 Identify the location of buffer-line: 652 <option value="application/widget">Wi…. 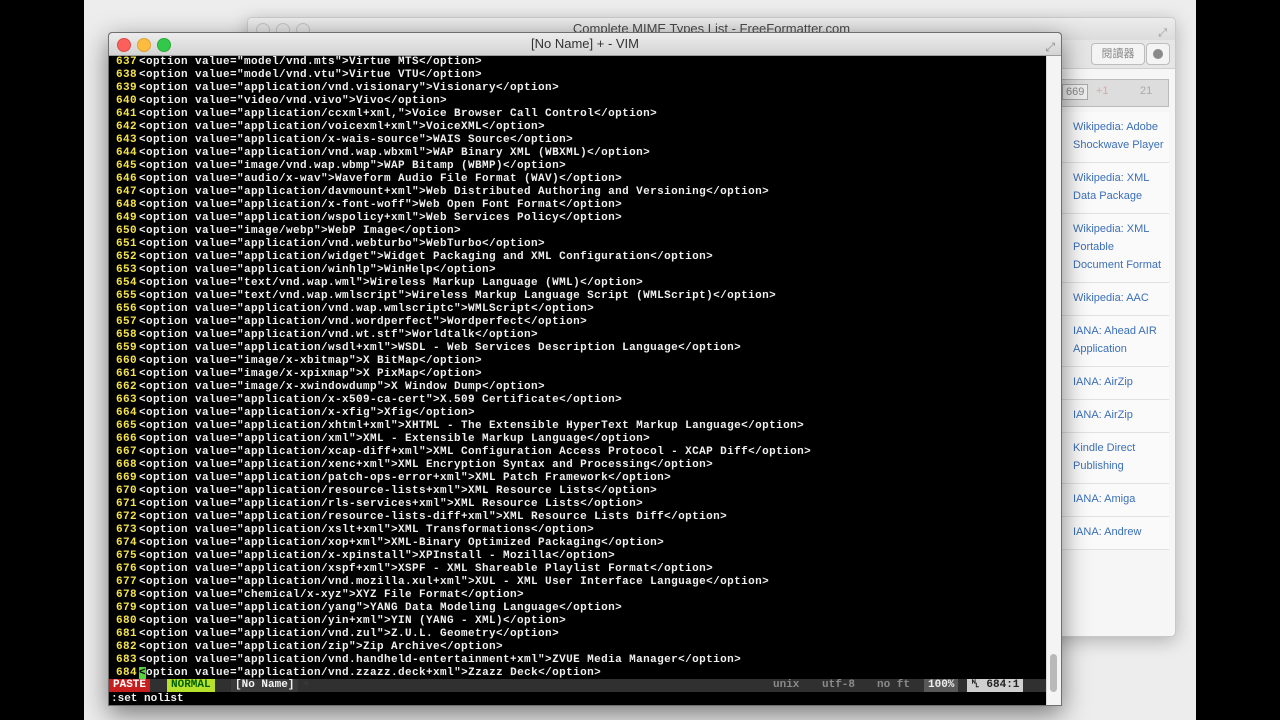
(577, 257).